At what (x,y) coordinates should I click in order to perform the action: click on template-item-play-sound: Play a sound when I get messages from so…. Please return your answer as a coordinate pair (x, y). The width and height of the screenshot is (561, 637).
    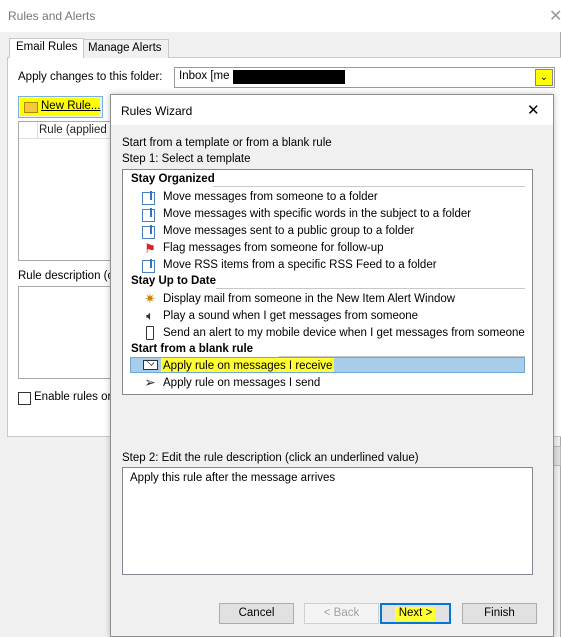
    Looking at the image, I should click on (290, 316).